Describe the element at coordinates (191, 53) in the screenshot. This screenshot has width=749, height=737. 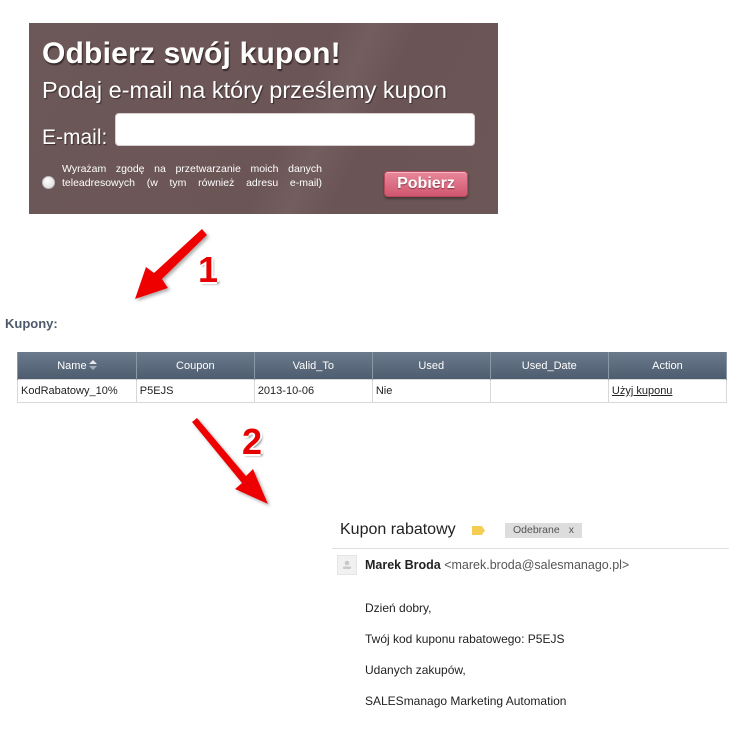
I see `form-title: Odbierz swój kupon!` at that location.